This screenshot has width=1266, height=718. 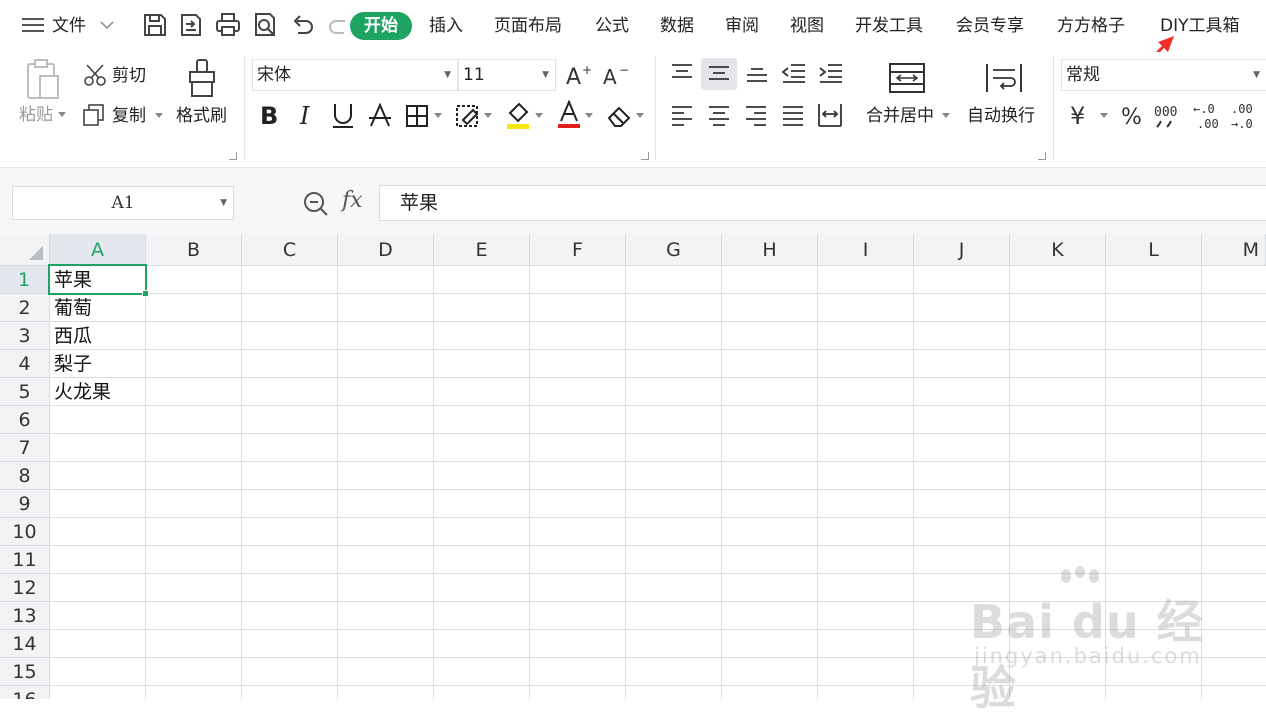 What do you see at coordinates (742, 26) in the screenshot?
I see `tab-review: 审阅` at bounding box center [742, 26].